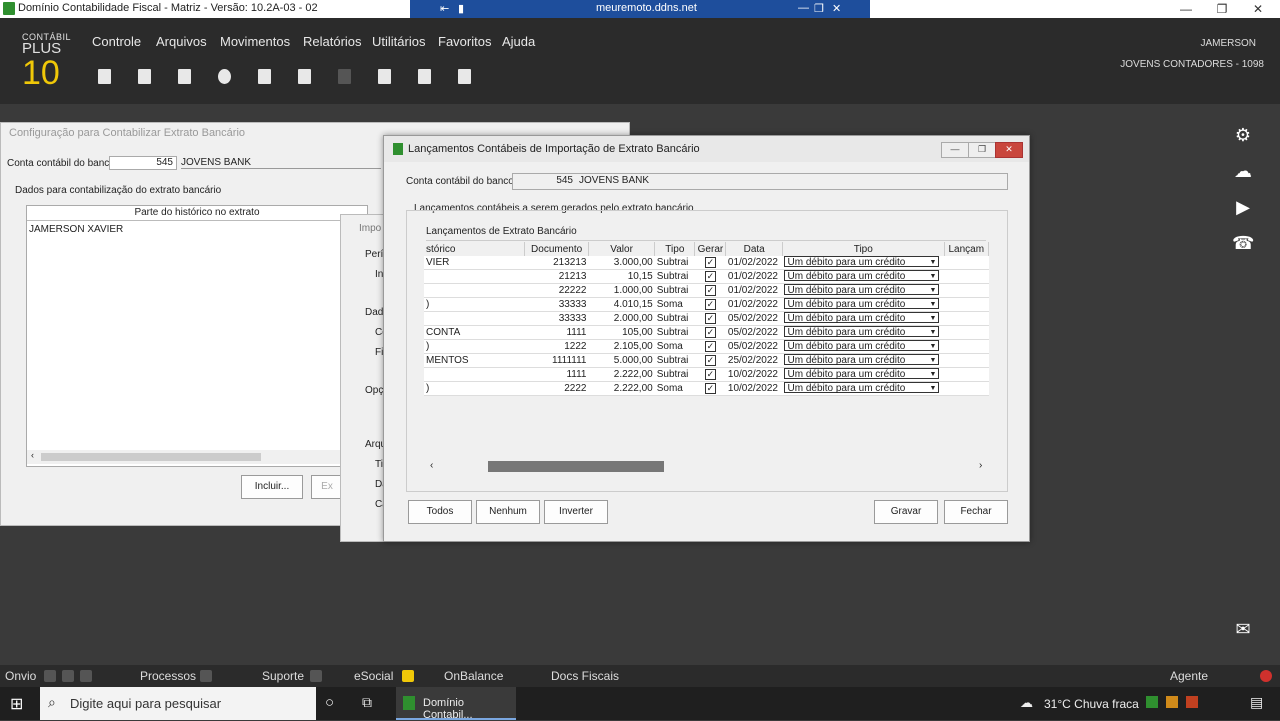 The height and width of the screenshot is (721, 1280). What do you see at coordinates (305, 77) in the screenshot?
I see `transfer-icon` at bounding box center [305, 77].